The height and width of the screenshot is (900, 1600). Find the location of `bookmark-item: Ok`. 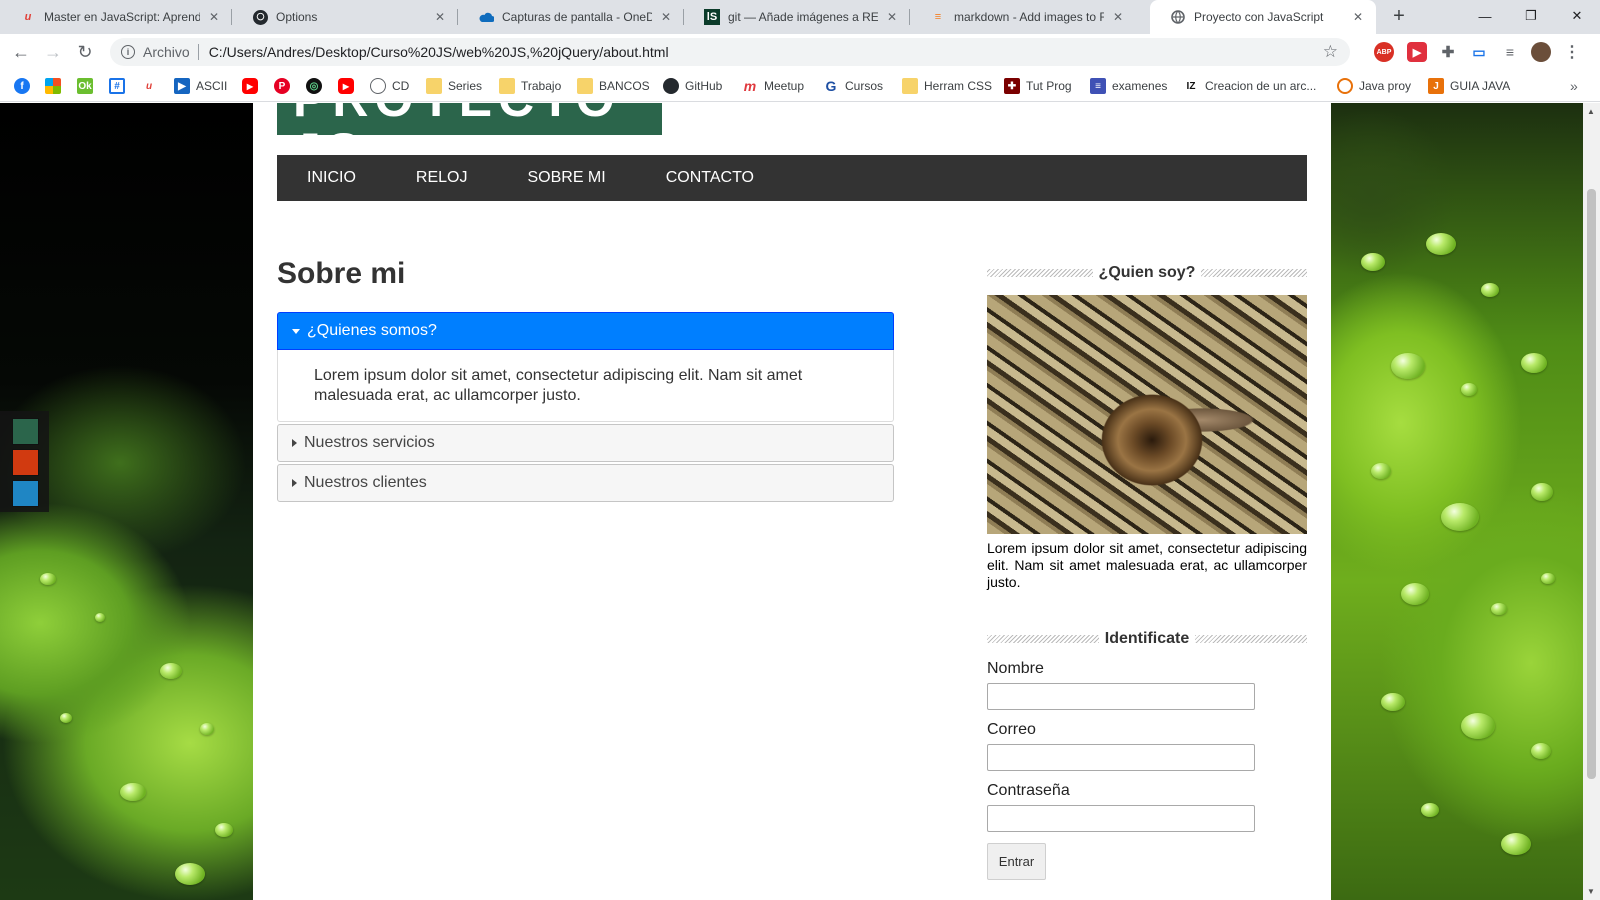

bookmark-item: Ok is located at coordinates (88, 86).